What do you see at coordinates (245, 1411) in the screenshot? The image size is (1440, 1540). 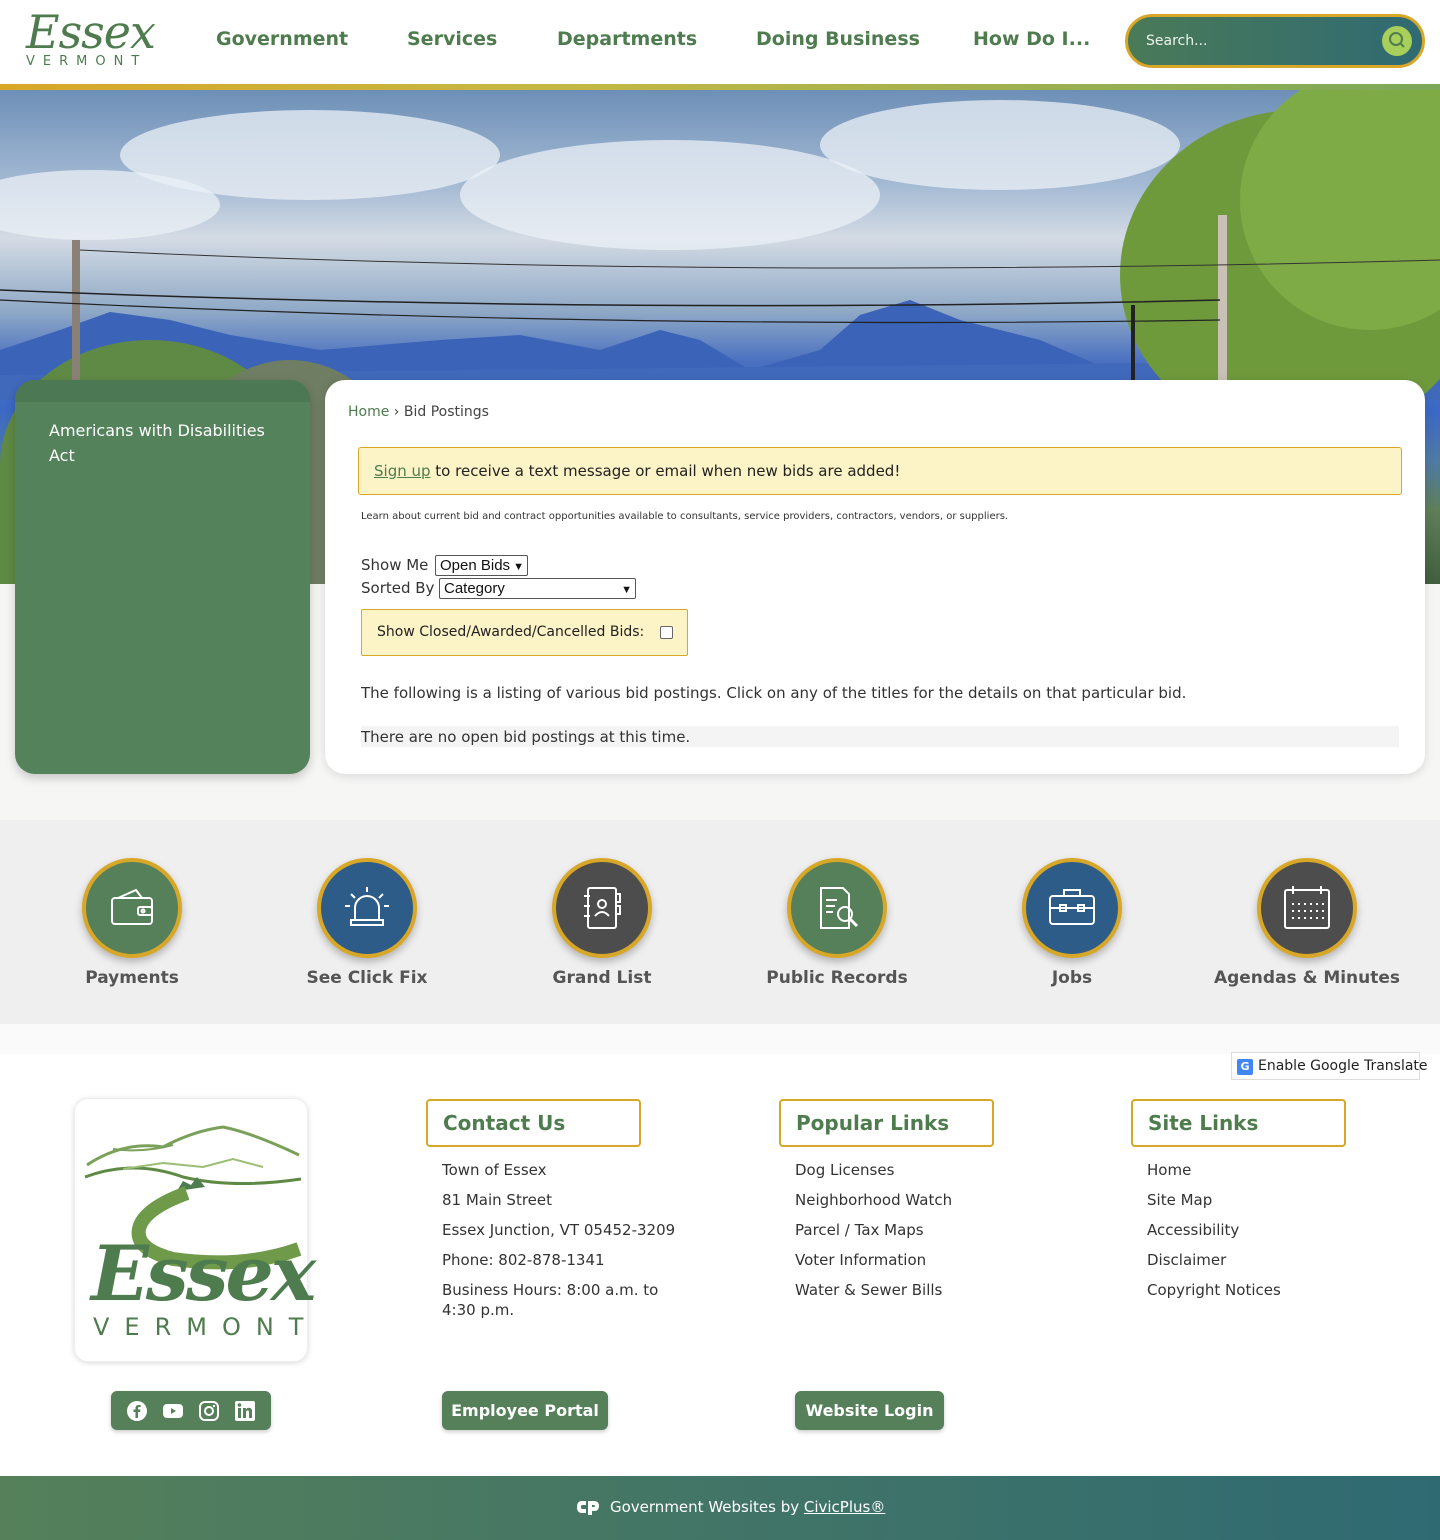 I see `linkedin-icon` at bounding box center [245, 1411].